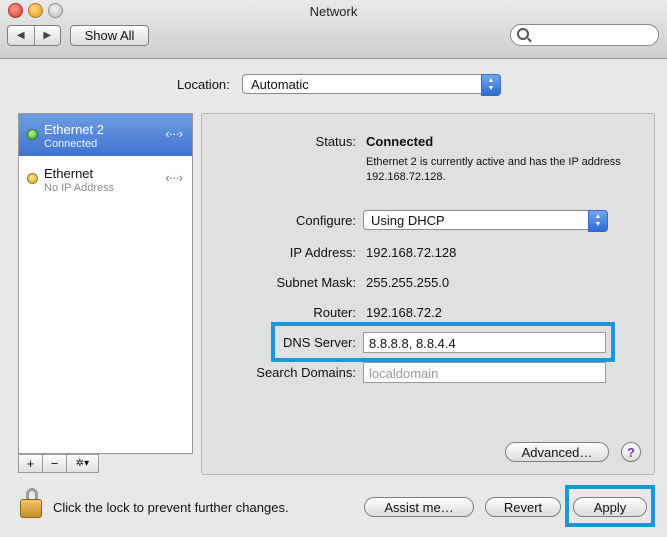  Describe the element at coordinates (316, 282) in the screenshot. I see `subnet-mask-label: Subnet Mask:` at that location.